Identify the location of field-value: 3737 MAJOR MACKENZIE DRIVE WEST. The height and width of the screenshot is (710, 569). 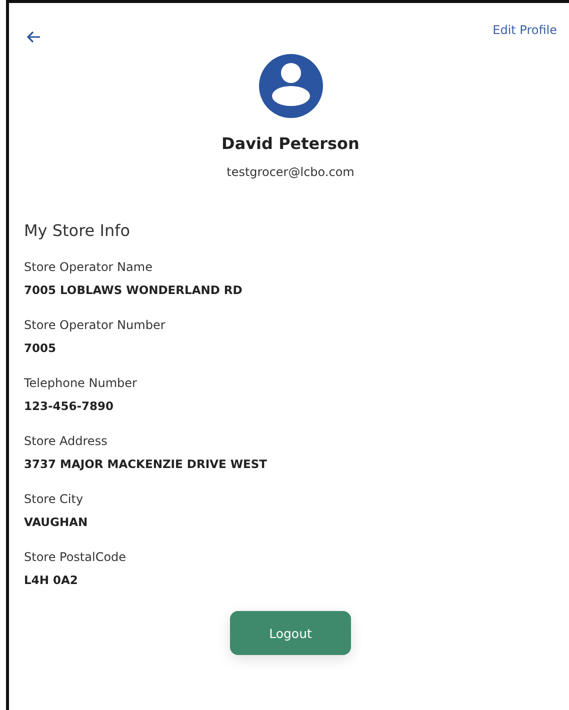
(146, 464).